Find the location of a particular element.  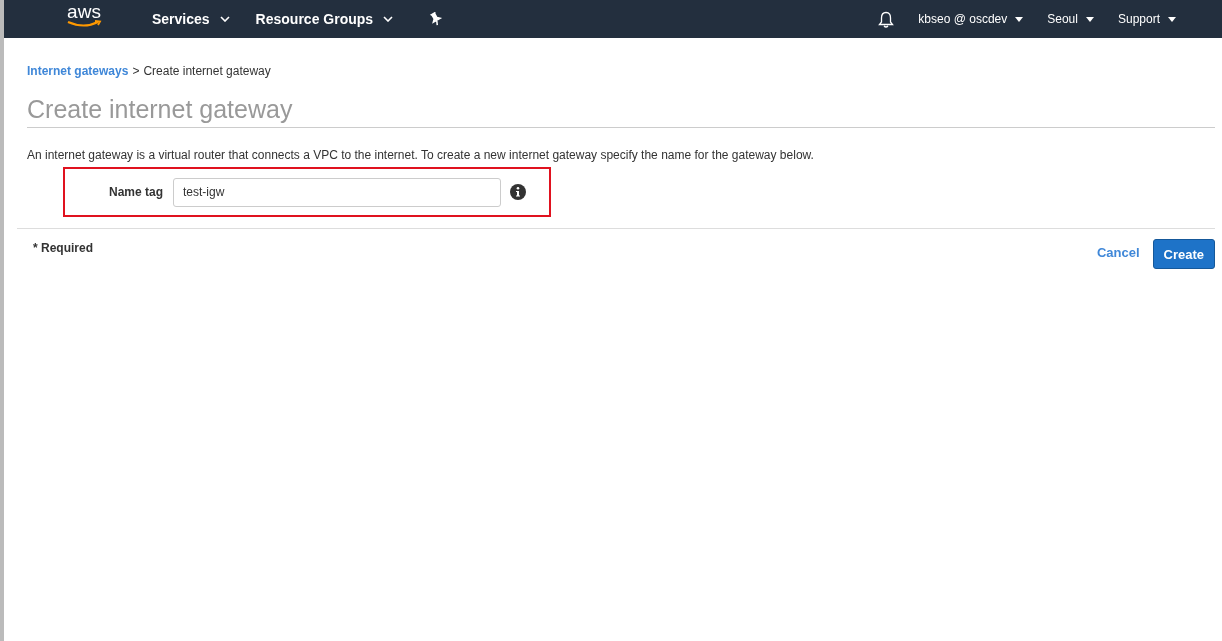

bell-icon is located at coordinates (886, 19).